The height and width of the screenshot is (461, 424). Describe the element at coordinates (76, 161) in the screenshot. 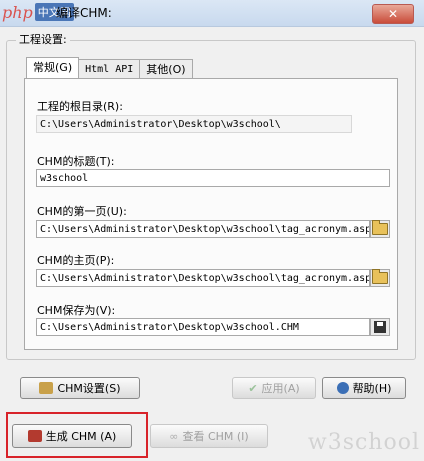

I see `chm-title-label: CHM的标题(T):` at that location.